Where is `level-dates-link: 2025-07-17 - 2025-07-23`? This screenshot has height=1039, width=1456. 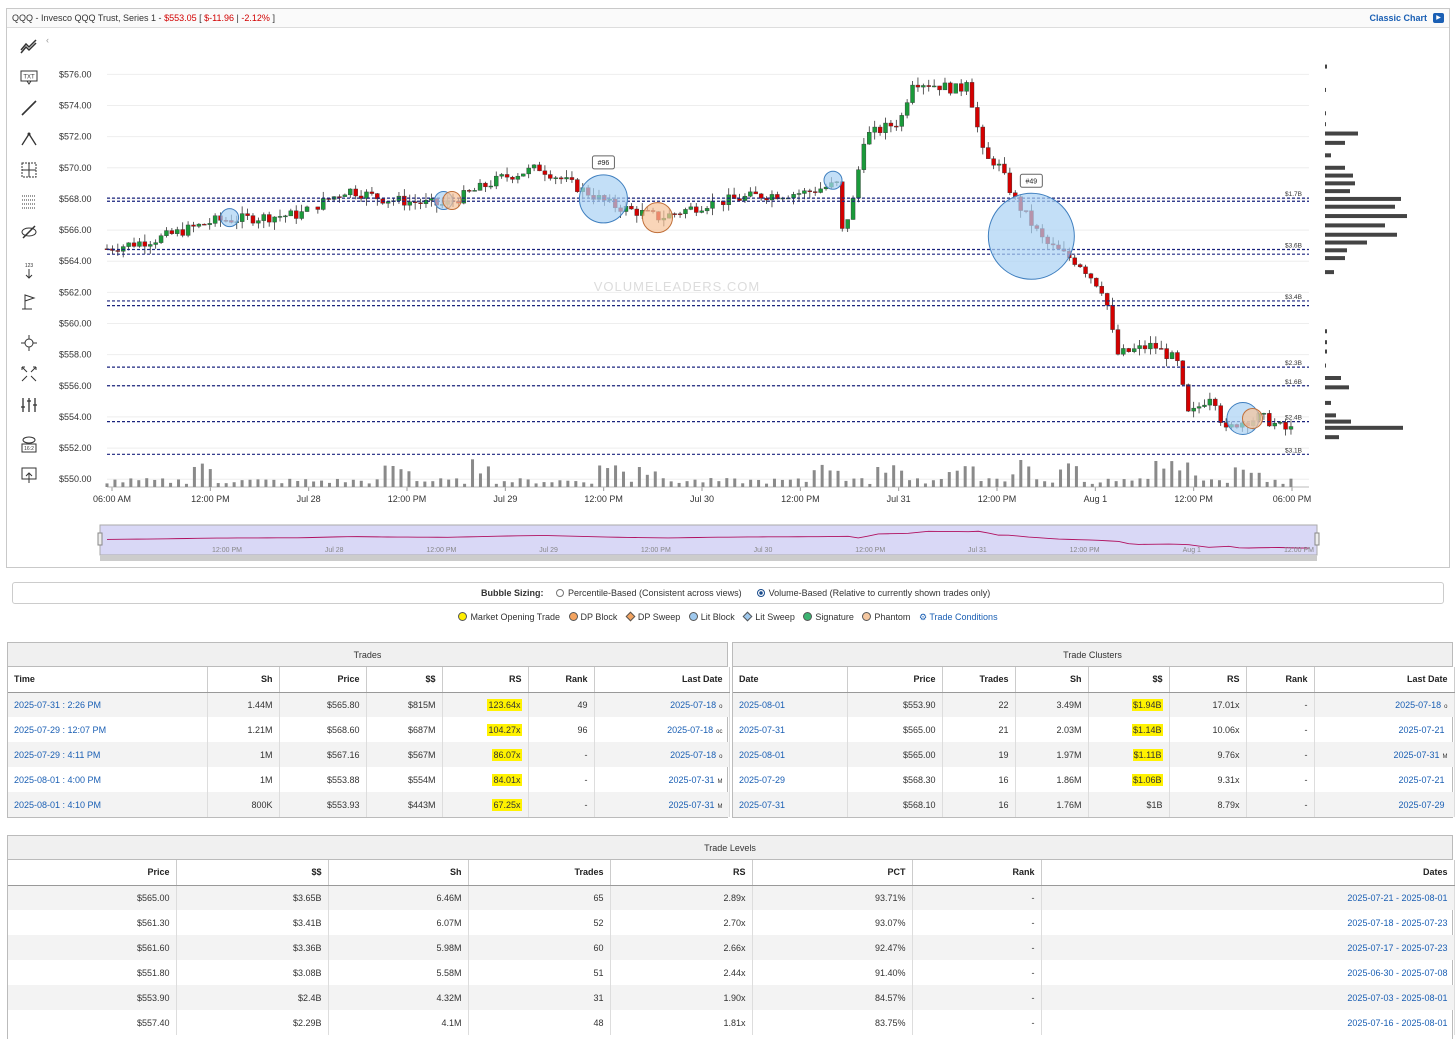 level-dates-link: 2025-07-17 - 2025-07-23 is located at coordinates (1397, 948).